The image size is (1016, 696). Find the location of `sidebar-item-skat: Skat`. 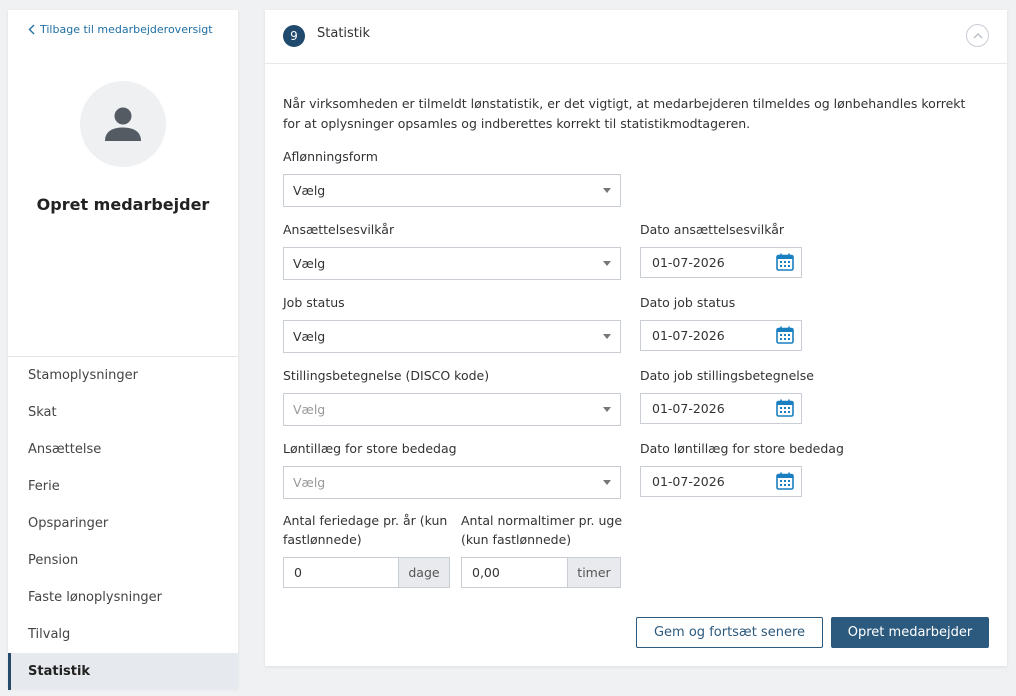

sidebar-item-skat: Skat is located at coordinates (123, 412).